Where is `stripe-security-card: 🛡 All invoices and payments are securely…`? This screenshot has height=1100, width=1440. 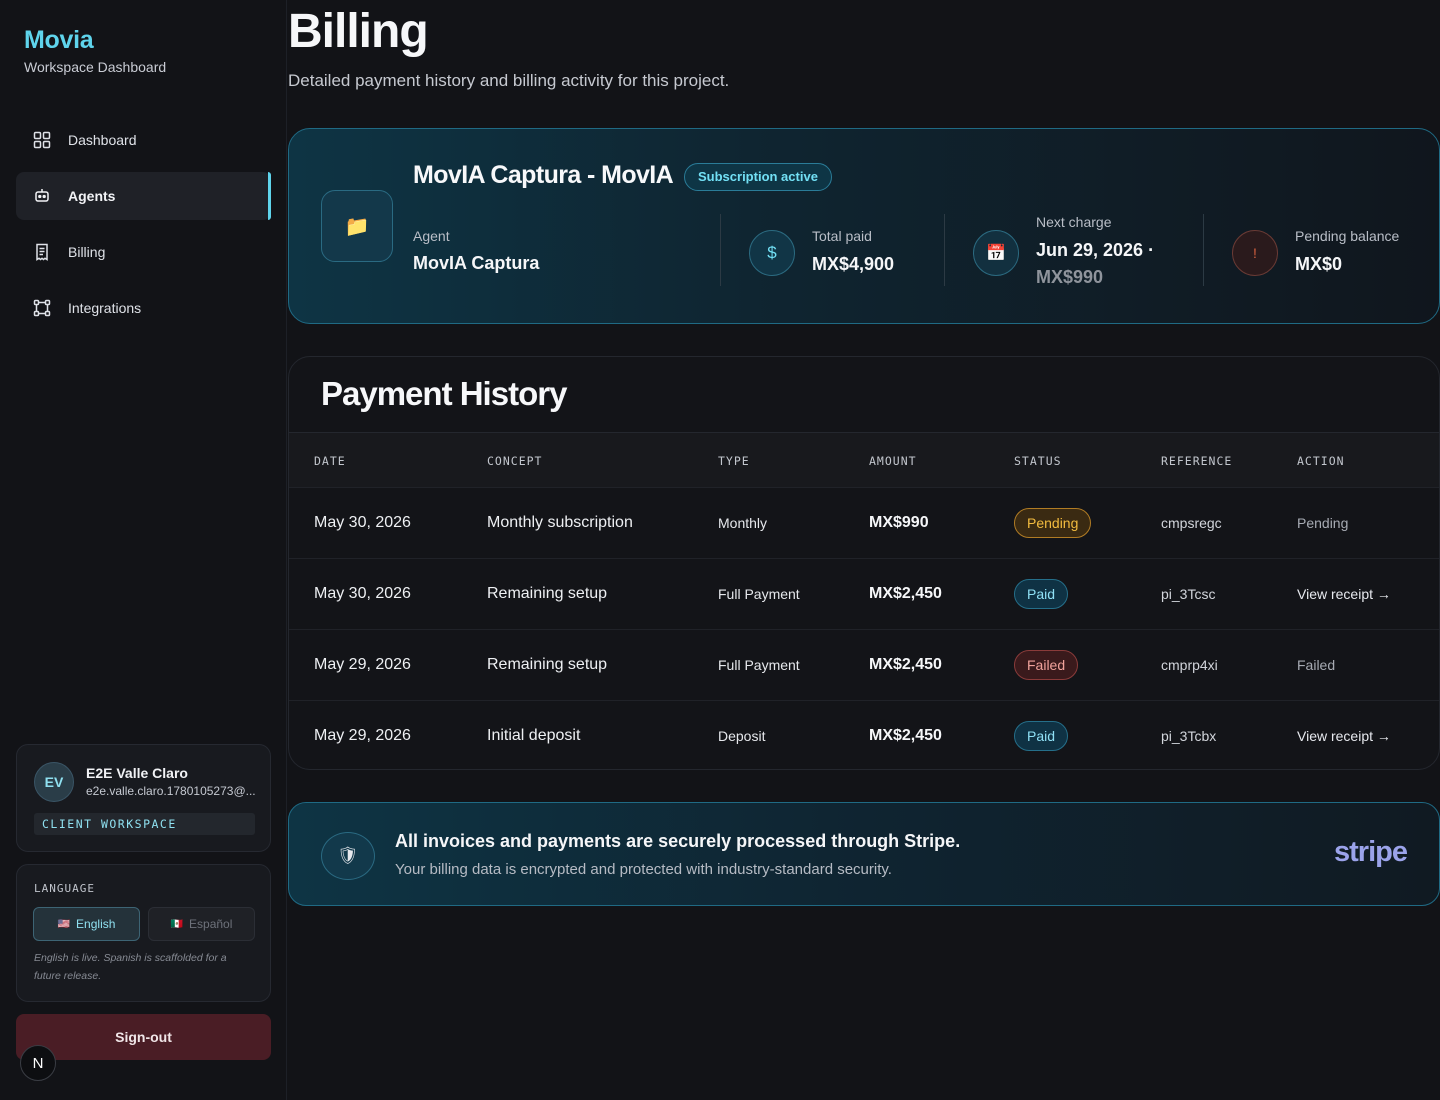 stripe-security-card: 🛡 All invoices and payments are securely… is located at coordinates (864, 854).